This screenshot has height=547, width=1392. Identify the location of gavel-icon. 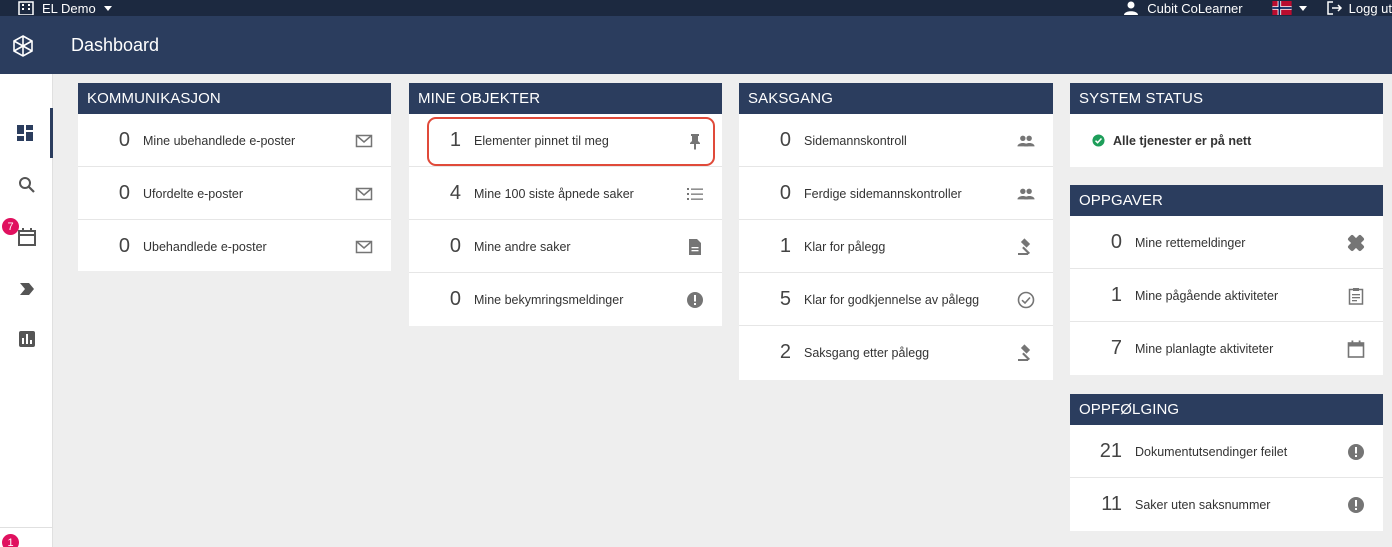
(1024, 352).